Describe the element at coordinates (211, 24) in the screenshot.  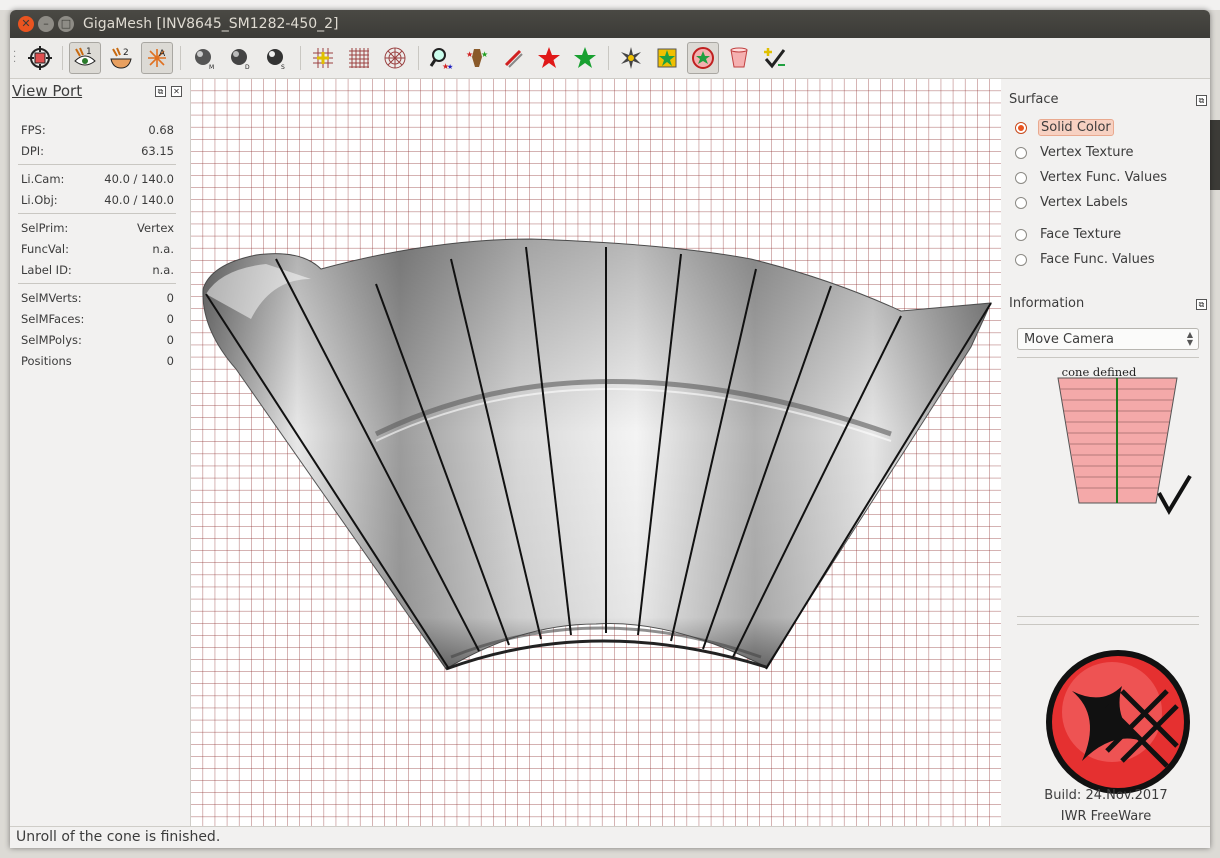
I see `window-title: GigaMesh [INV8645_SM1282-450_2]` at that location.